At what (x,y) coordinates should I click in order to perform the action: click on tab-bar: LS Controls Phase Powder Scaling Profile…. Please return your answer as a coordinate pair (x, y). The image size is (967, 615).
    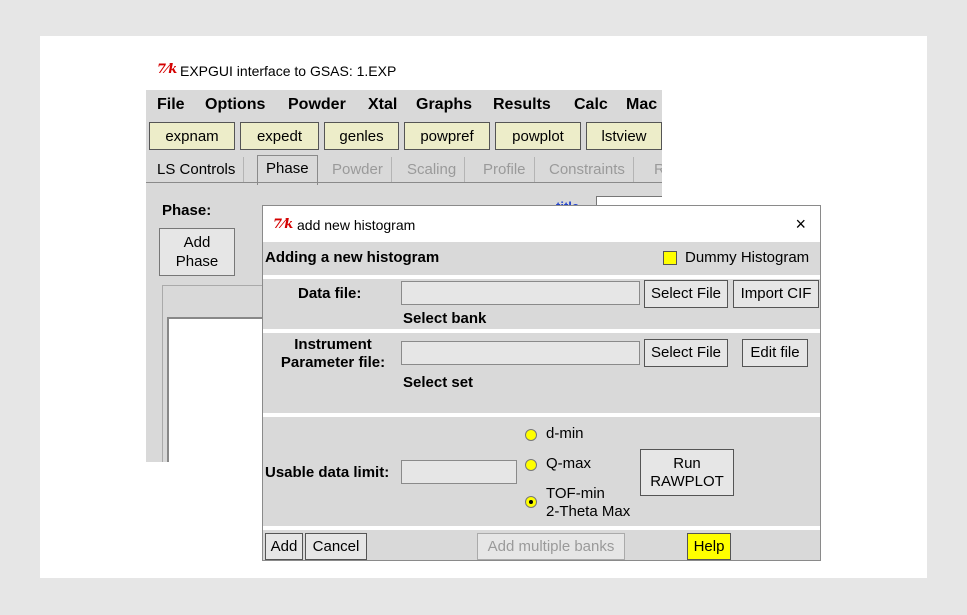
    Looking at the image, I should click on (404, 170).